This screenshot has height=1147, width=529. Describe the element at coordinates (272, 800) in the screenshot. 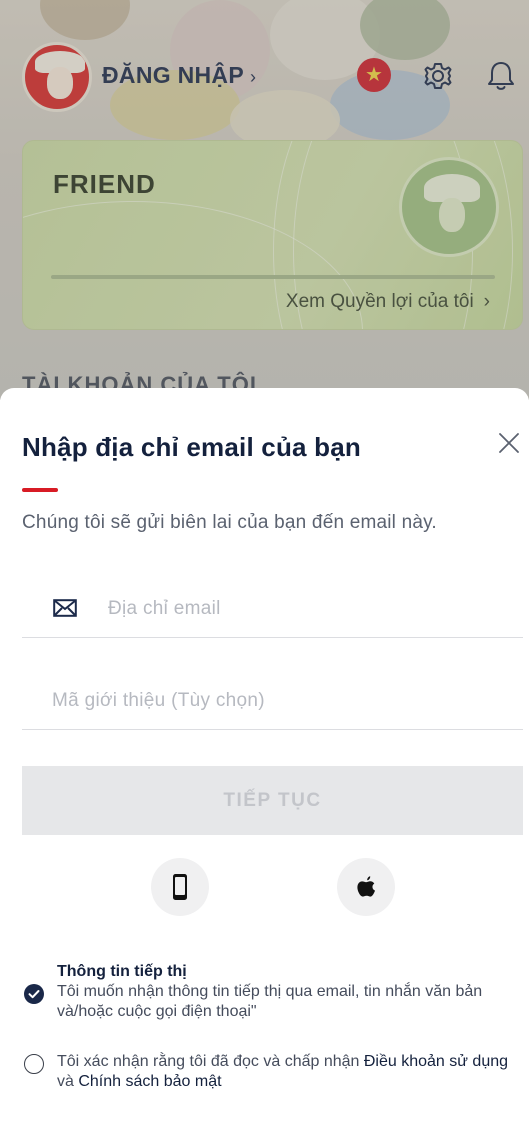

I see `continue-button: TIẾP TỤC` at that location.